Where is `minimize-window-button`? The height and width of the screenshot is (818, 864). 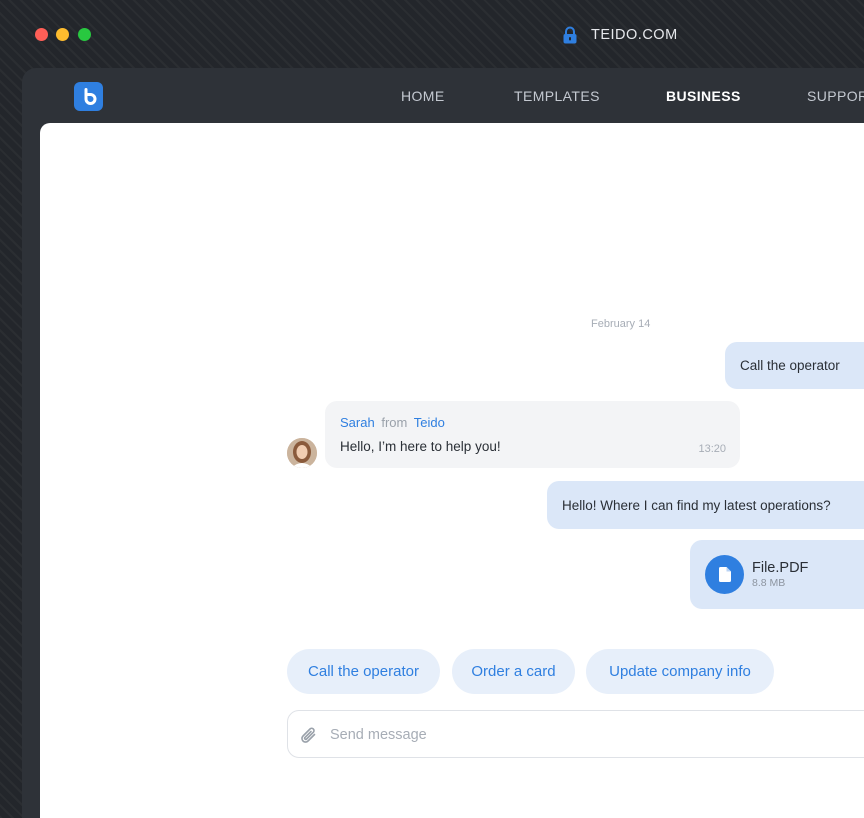
minimize-window-button is located at coordinates (62, 34).